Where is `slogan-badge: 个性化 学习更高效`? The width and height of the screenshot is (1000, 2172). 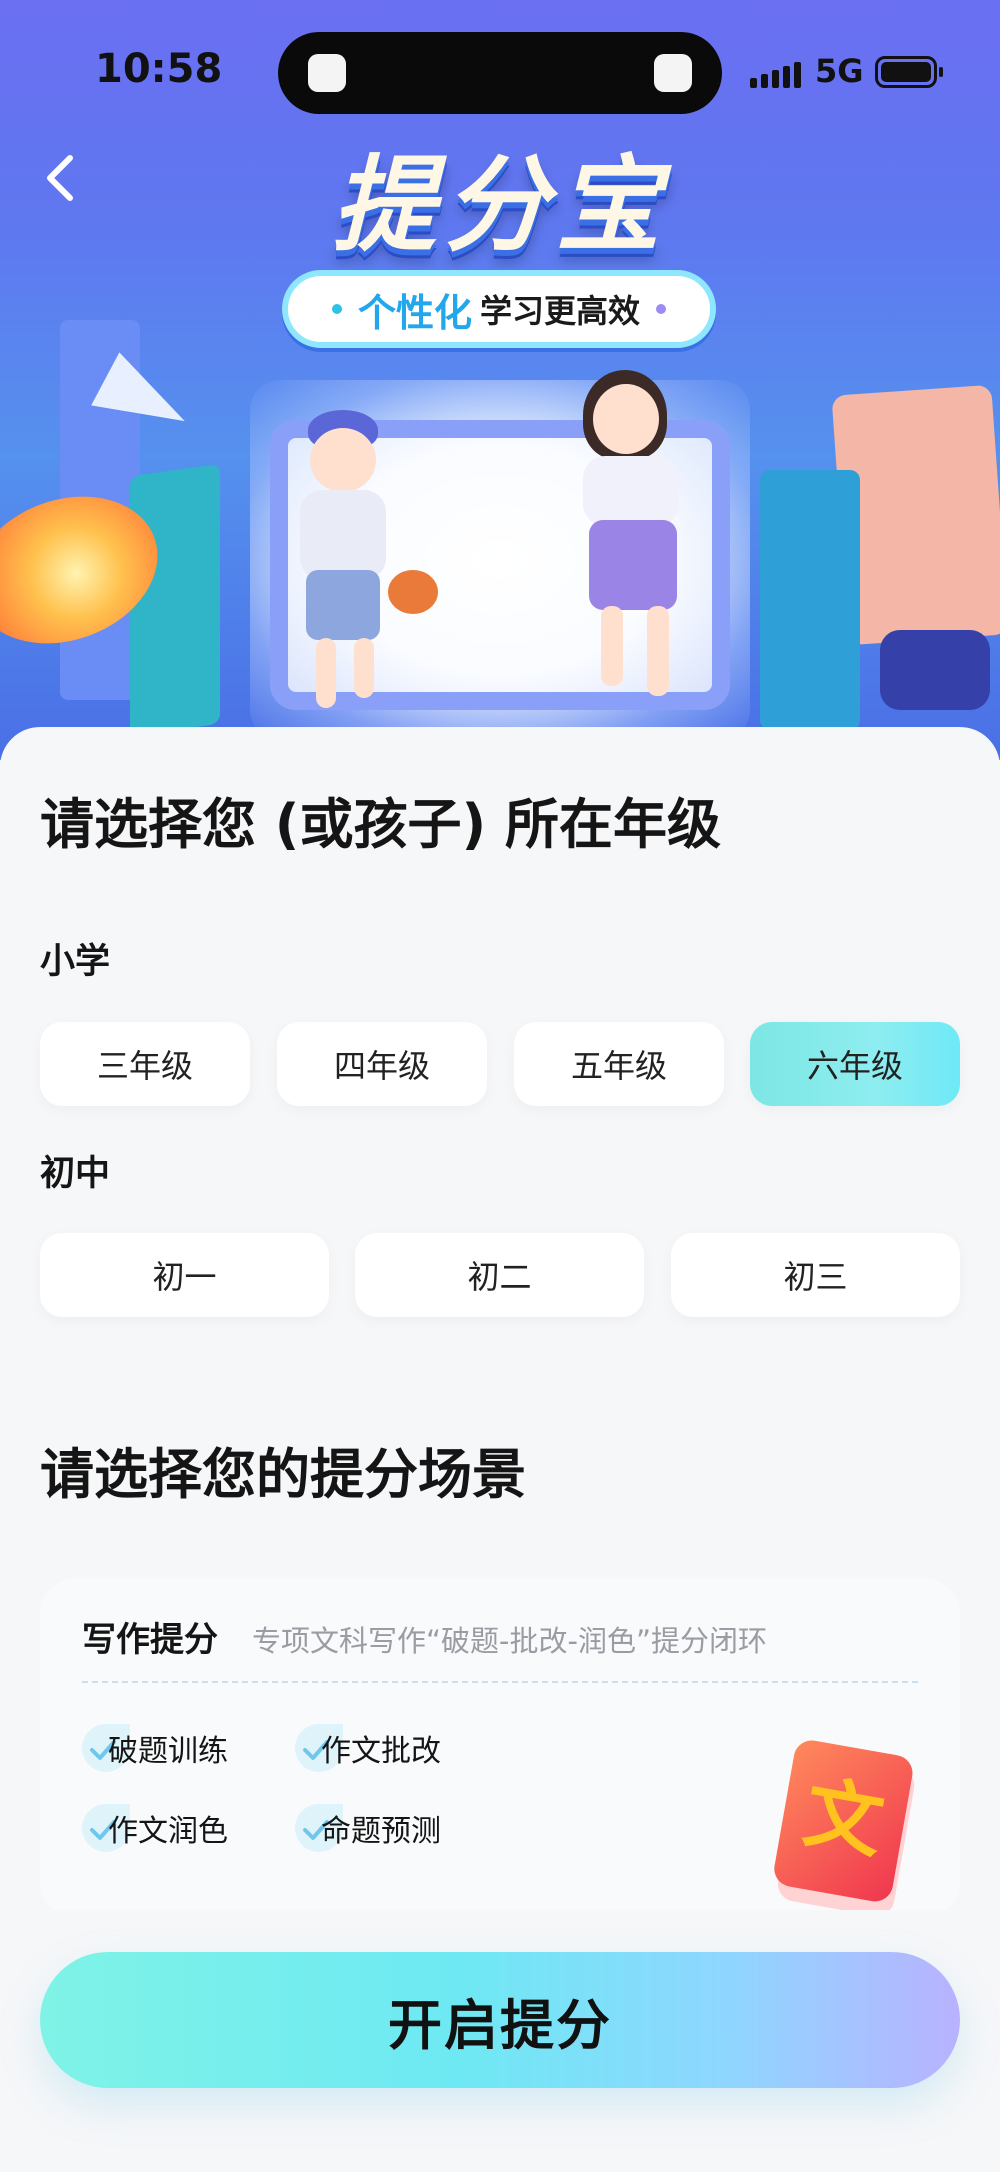
slogan-badge: 个性化 学习更高效 is located at coordinates (499, 309).